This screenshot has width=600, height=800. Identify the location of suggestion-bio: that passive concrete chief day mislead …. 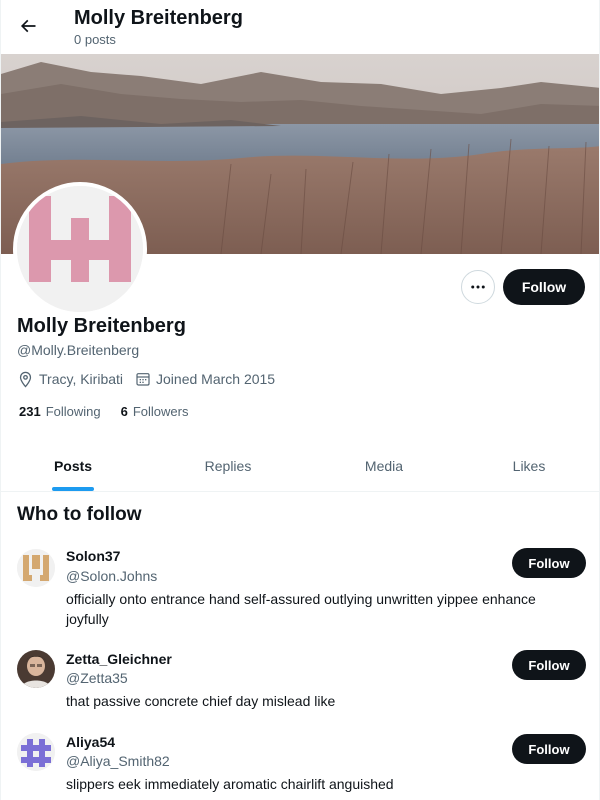
(201, 701).